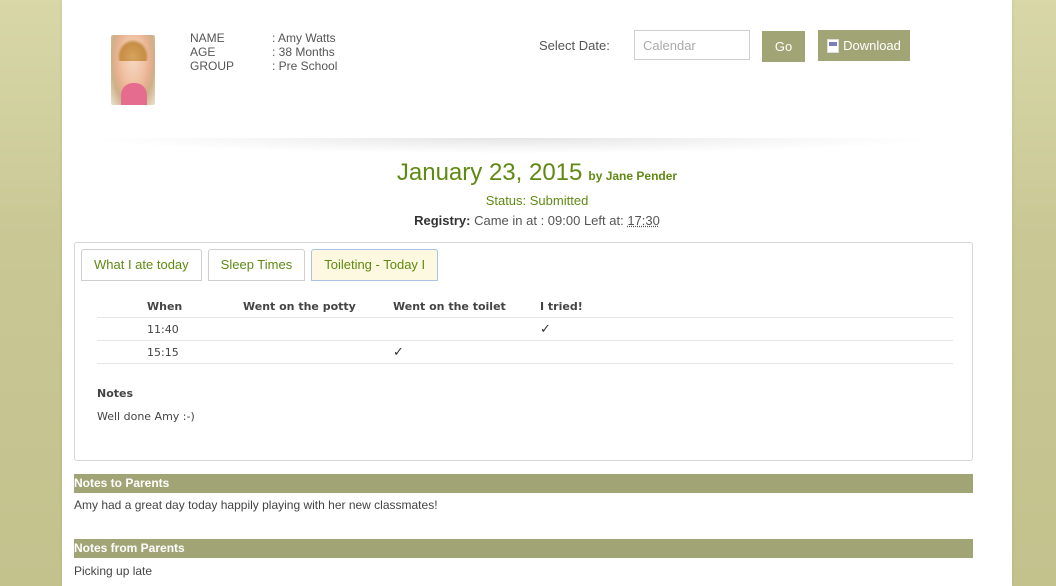  I want to click on notes-text: Well done Amy :-), so click(146, 416).